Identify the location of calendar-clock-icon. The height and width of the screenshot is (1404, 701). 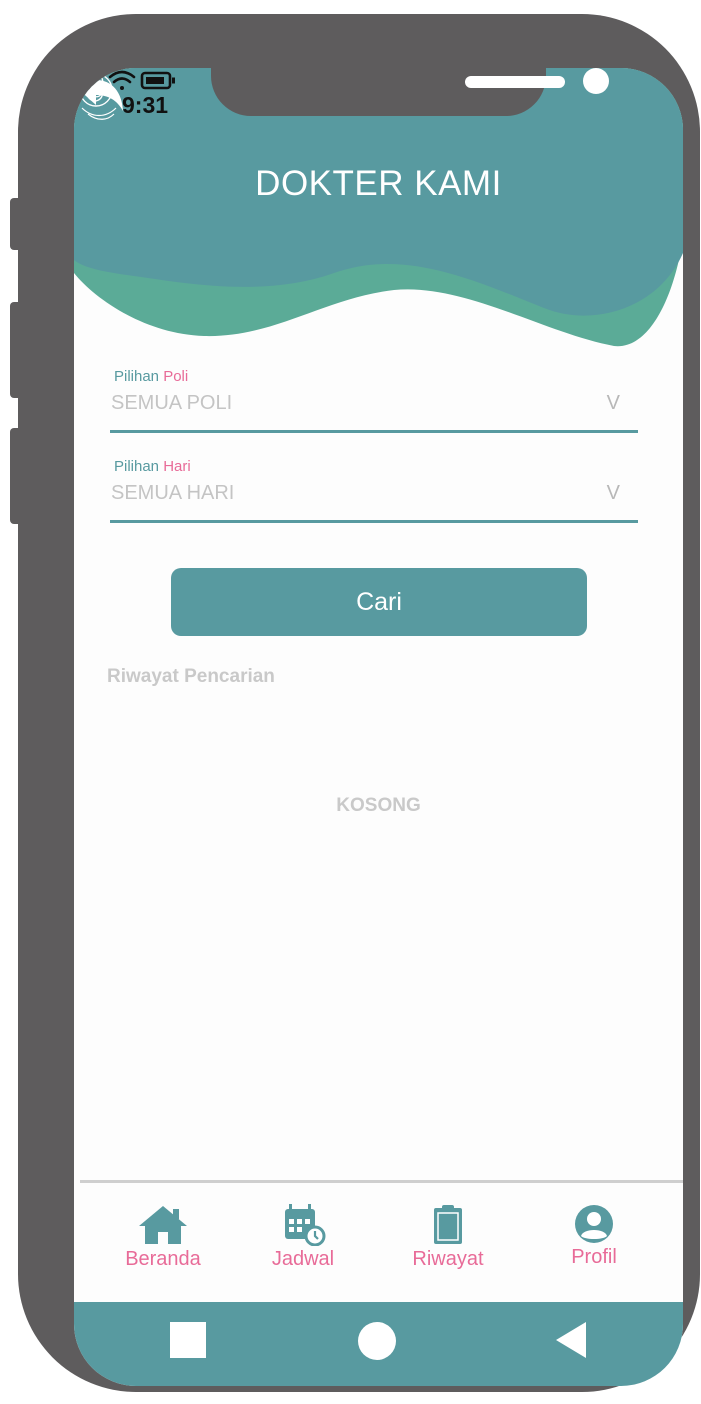
(305, 1225).